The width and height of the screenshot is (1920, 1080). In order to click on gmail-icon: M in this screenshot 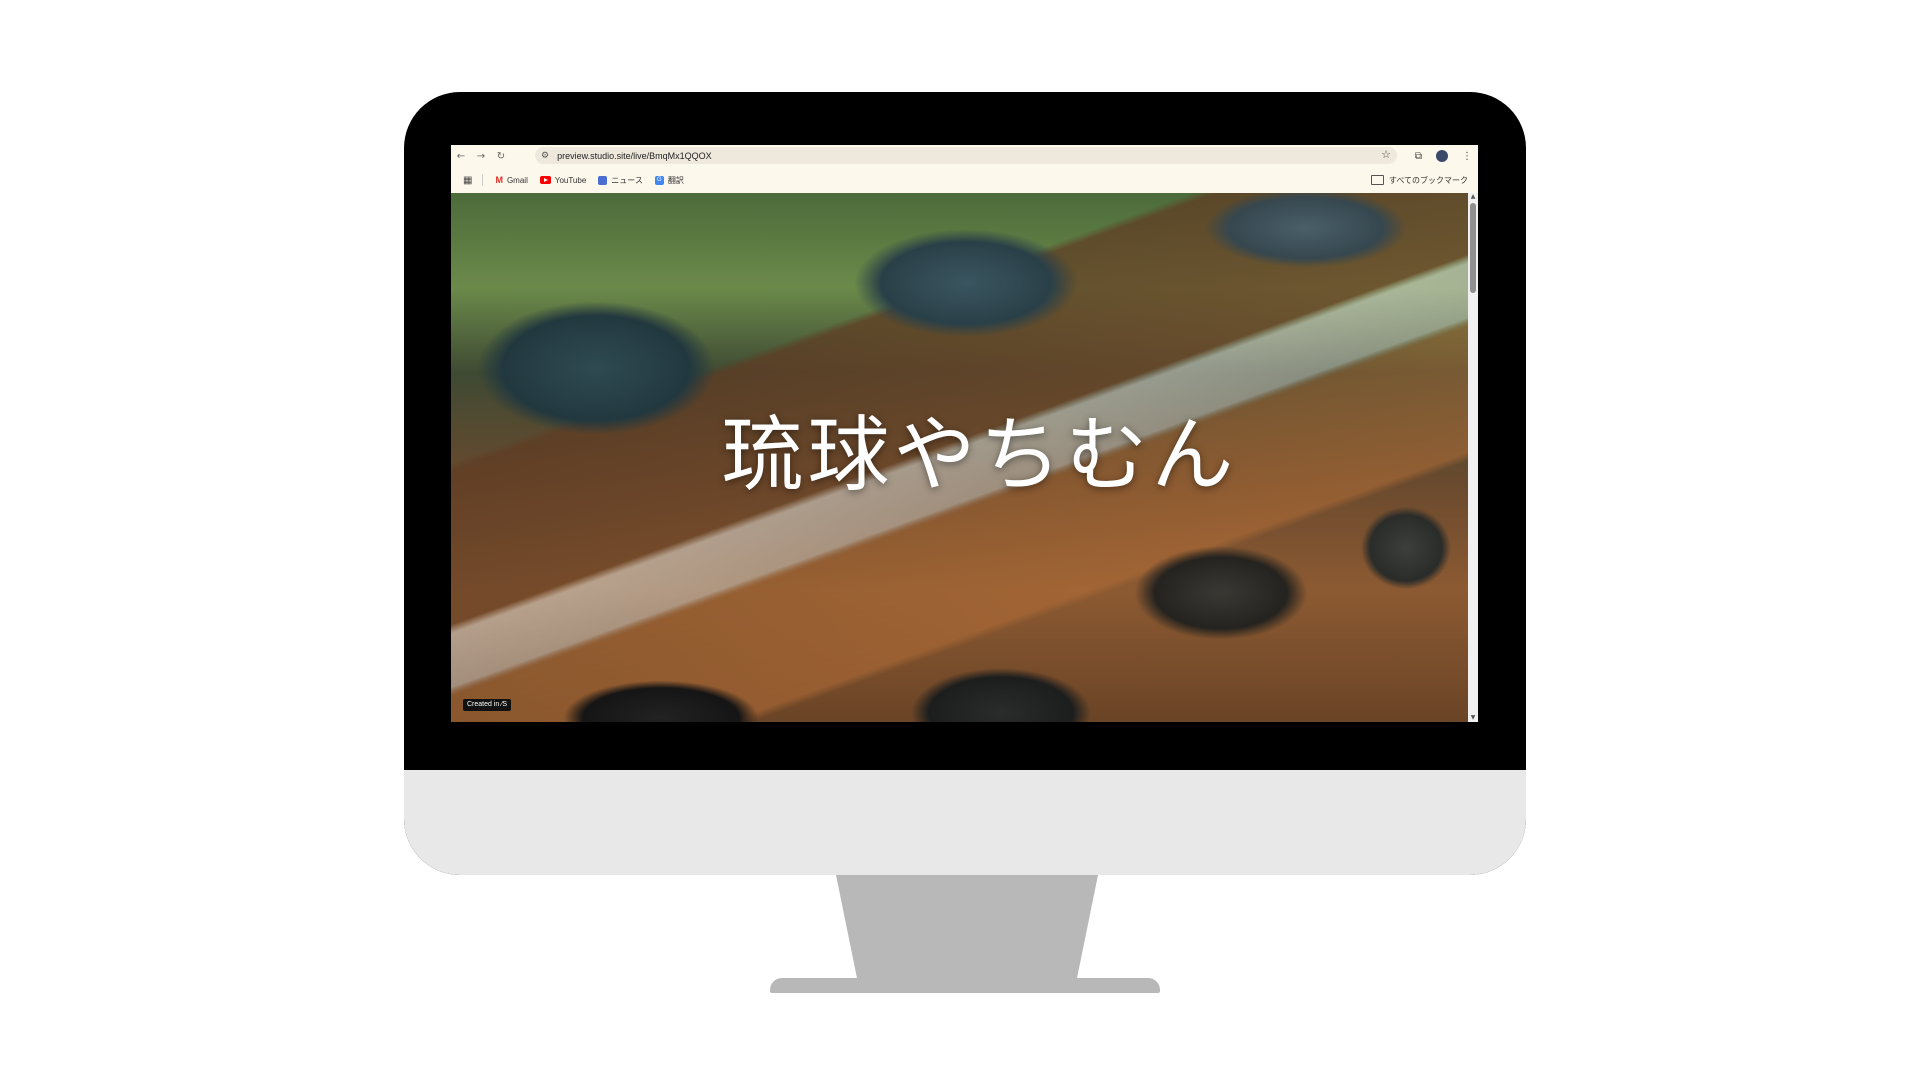, I will do `click(499, 180)`.